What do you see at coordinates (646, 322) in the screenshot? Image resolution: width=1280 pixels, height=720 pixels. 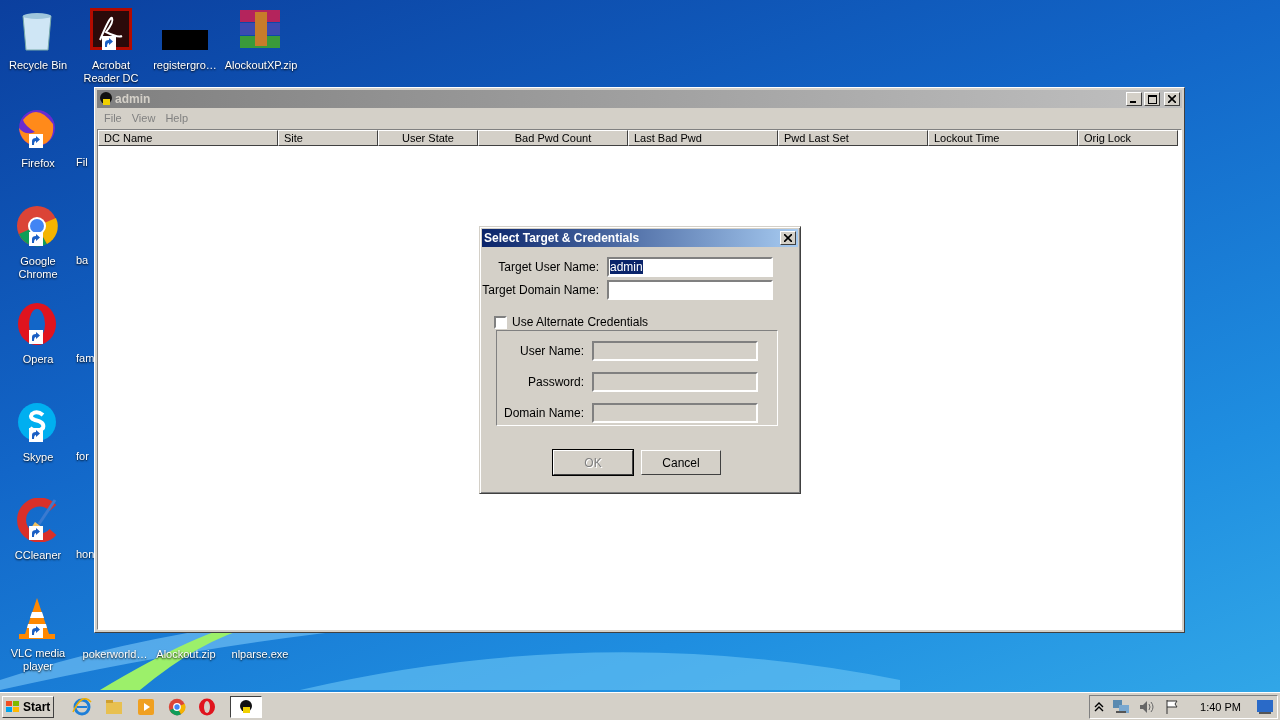 I see `alternate-credentials-checkbox: Use Alternate Credentials` at bounding box center [646, 322].